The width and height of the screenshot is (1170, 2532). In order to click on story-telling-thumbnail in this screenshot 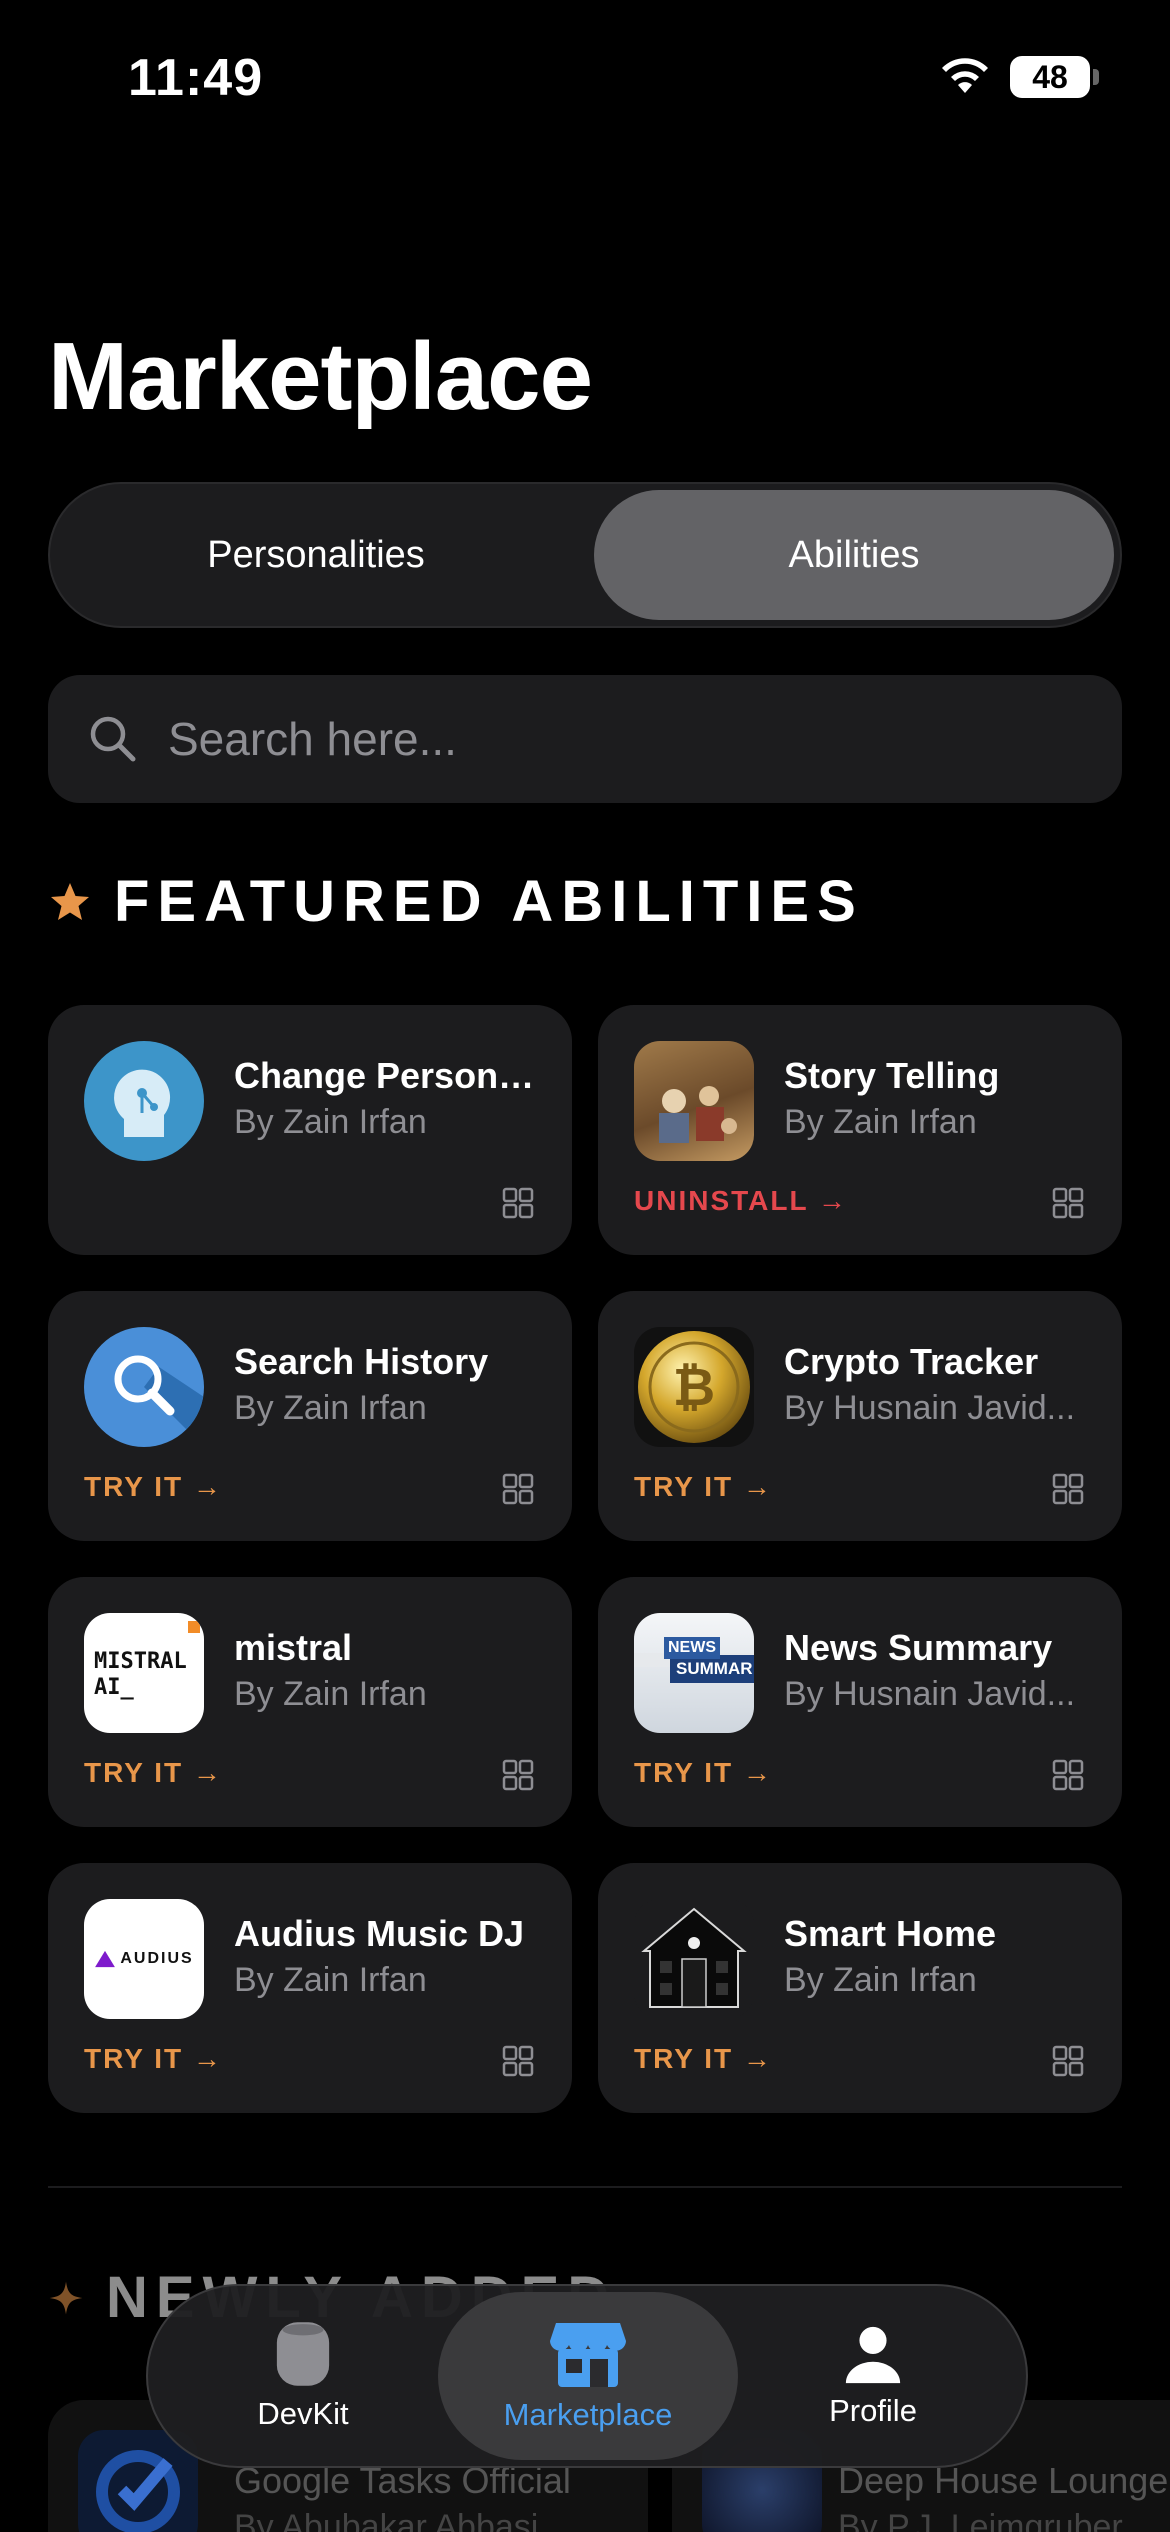, I will do `click(694, 1101)`.